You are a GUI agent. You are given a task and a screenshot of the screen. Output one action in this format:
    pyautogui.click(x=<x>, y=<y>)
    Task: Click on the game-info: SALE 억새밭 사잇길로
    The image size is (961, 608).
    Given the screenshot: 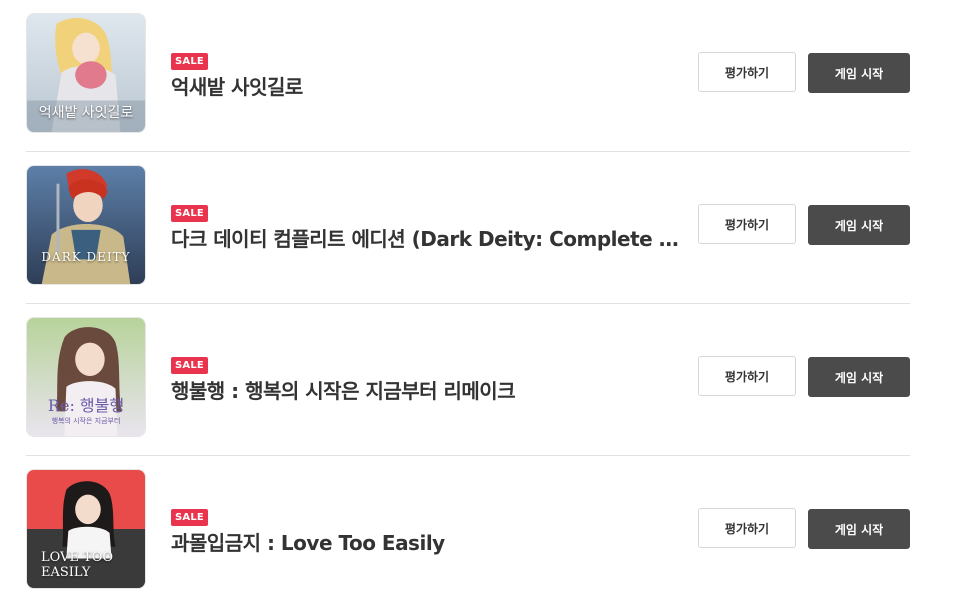 What is the action you would take?
    pyautogui.click(x=431, y=74)
    